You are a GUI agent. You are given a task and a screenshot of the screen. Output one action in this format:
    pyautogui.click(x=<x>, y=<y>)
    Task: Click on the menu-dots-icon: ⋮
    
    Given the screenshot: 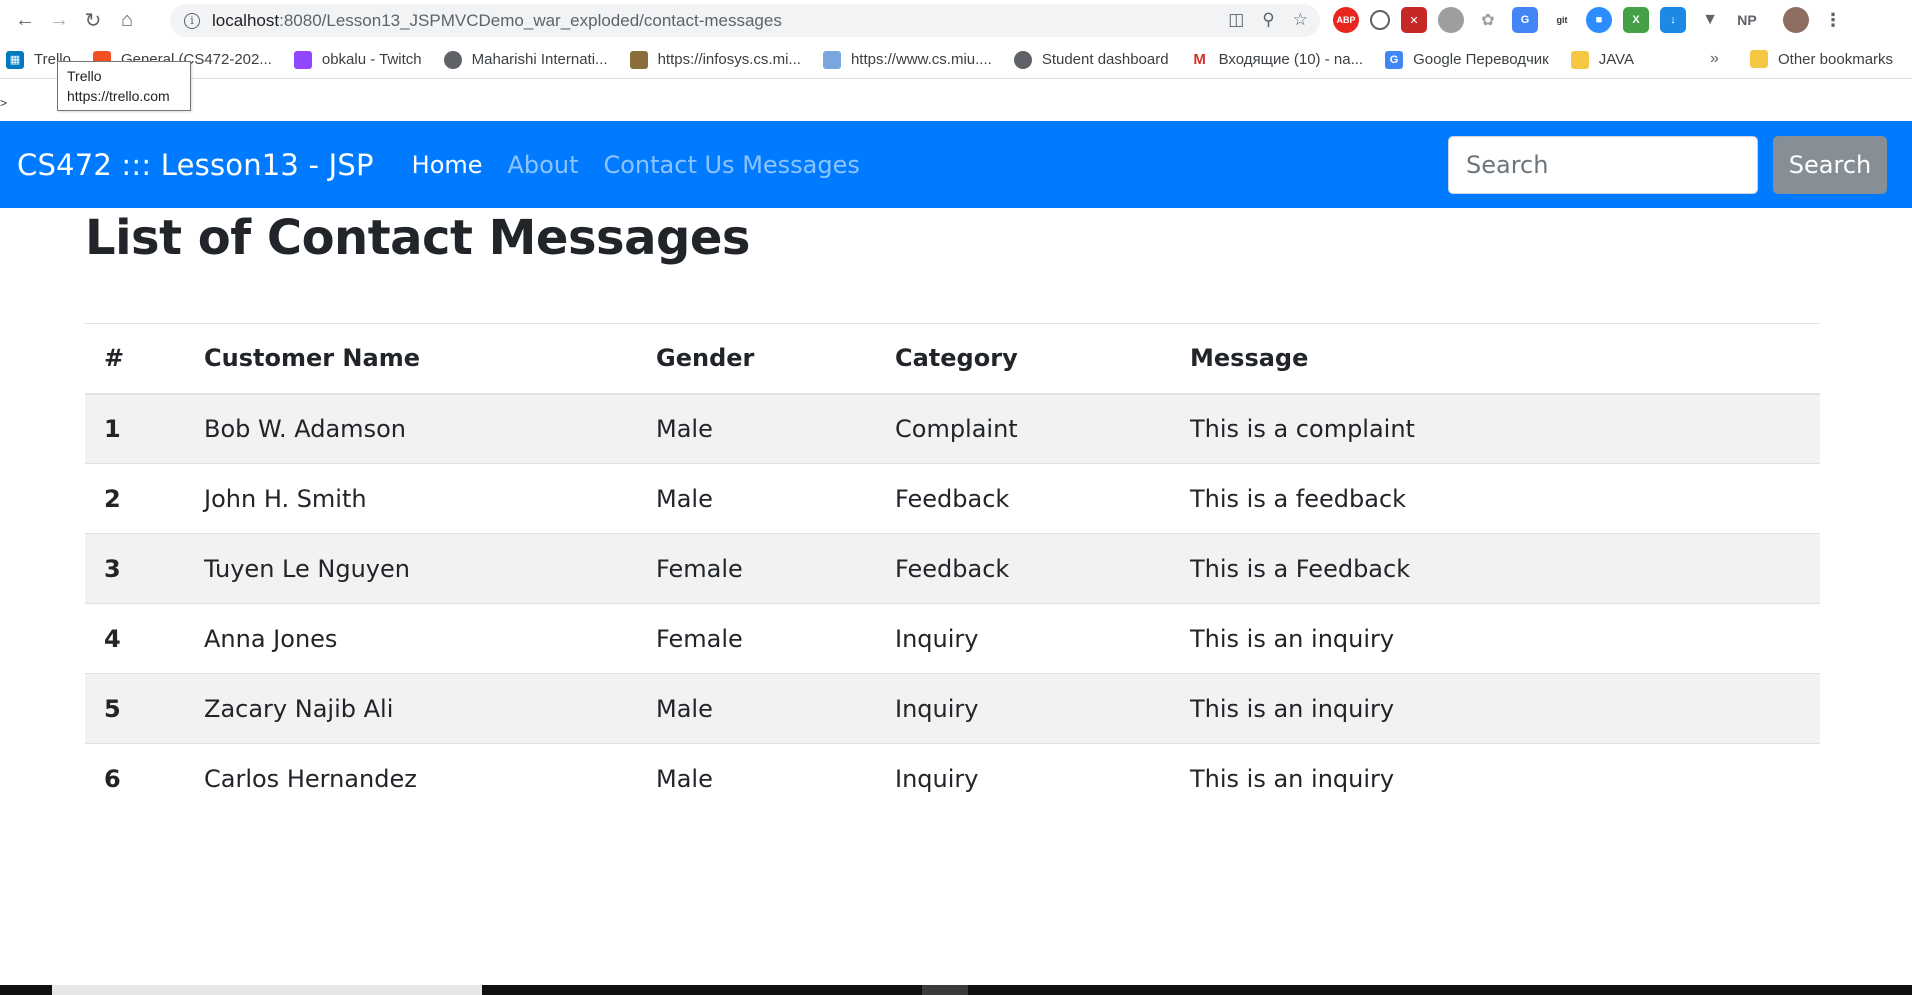 What is the action you would take?
    pyautogui.click(x=1833, y=20)
    